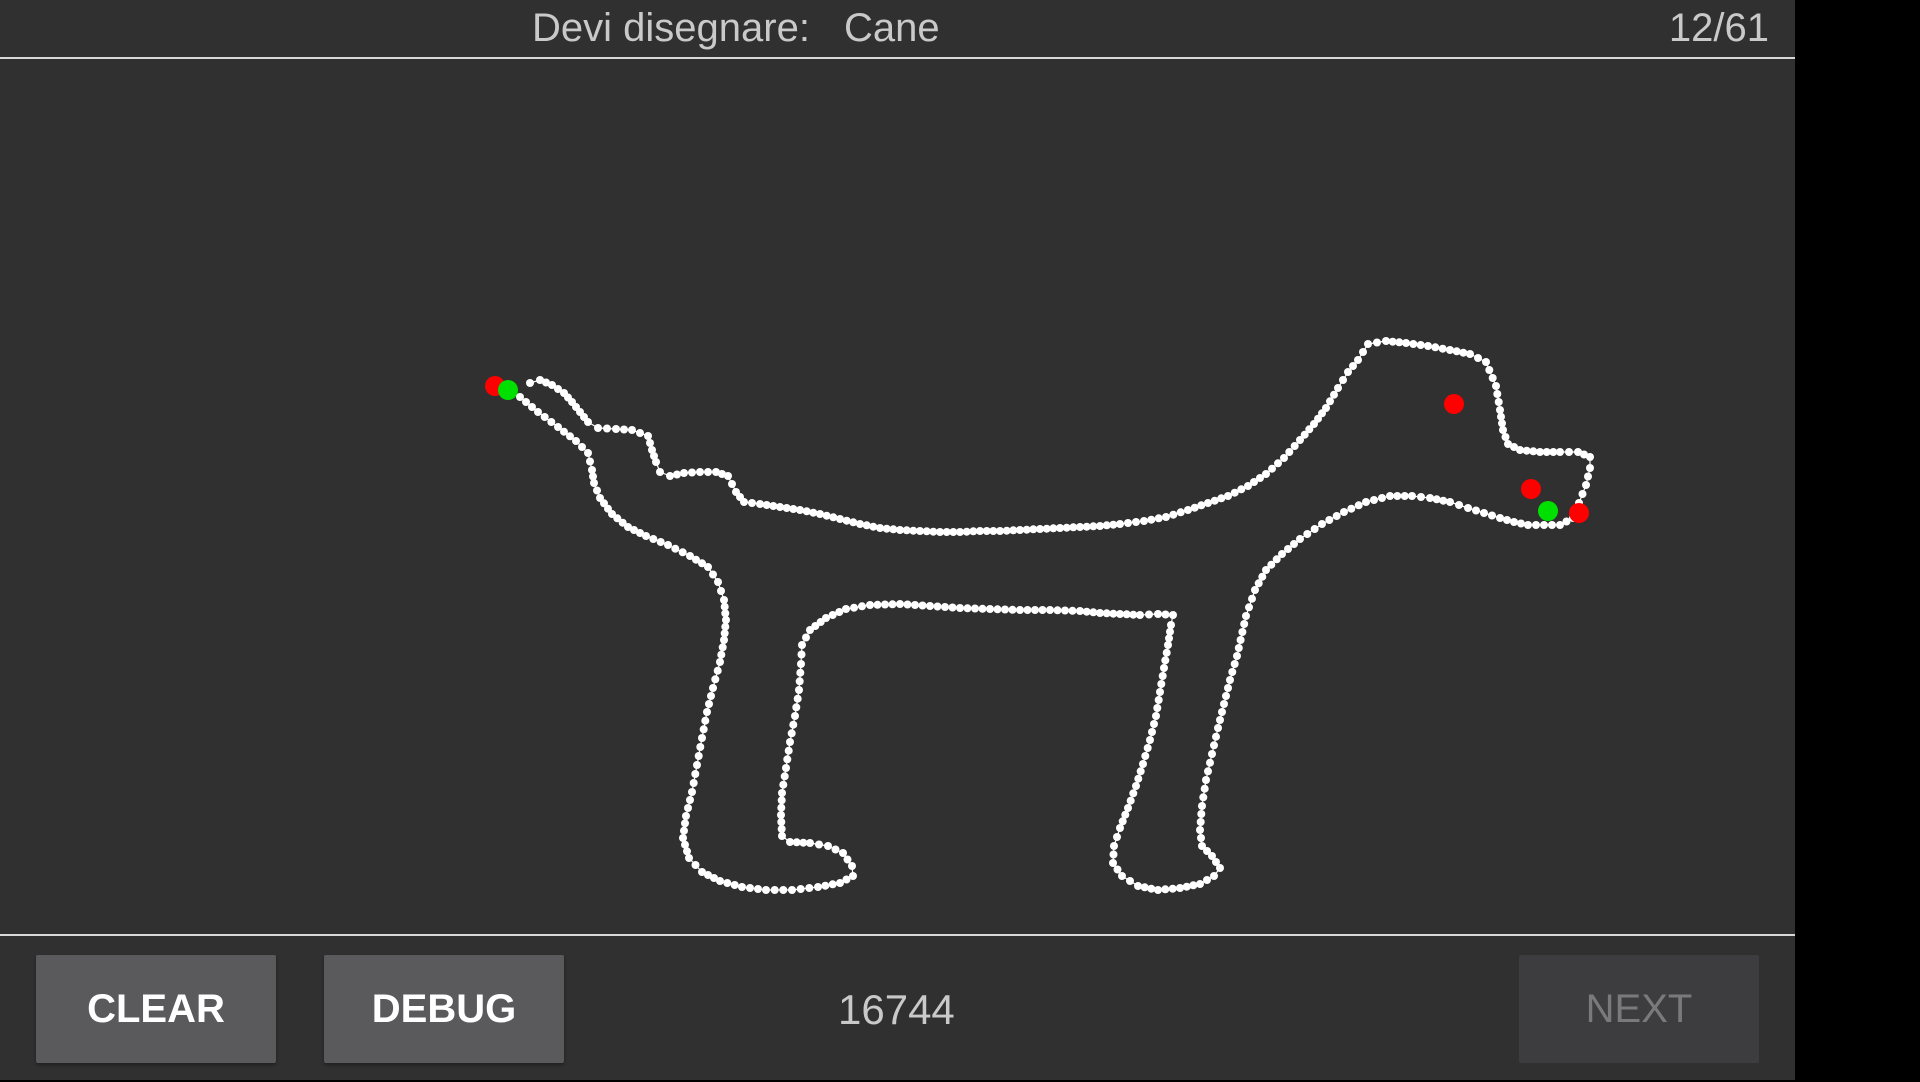 The width and height of the screenshot is (1920, 1082). I want to click on score-value: 16744, so click(896, 1009).